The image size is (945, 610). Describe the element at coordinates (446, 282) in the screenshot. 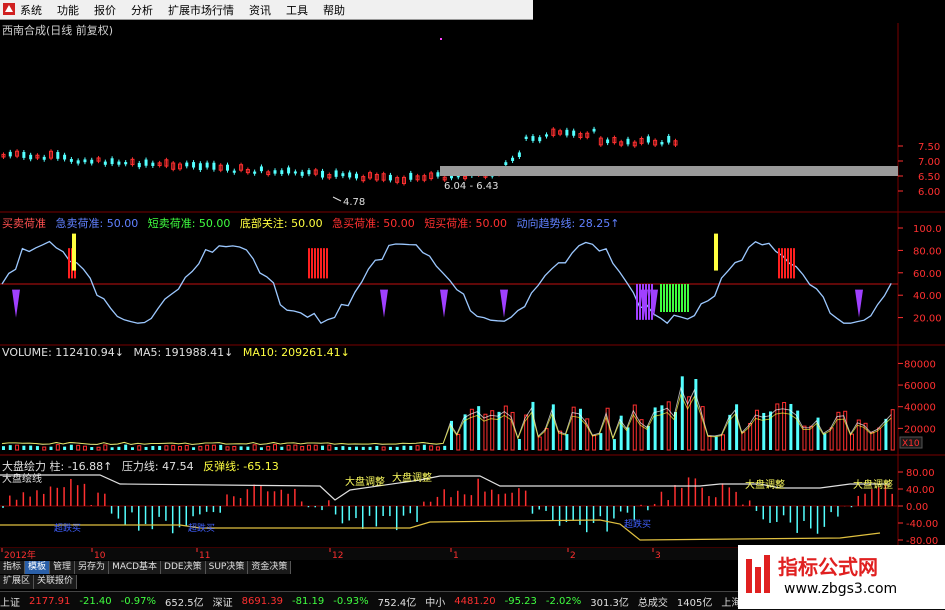

I see `osc-trend-line` at that location.